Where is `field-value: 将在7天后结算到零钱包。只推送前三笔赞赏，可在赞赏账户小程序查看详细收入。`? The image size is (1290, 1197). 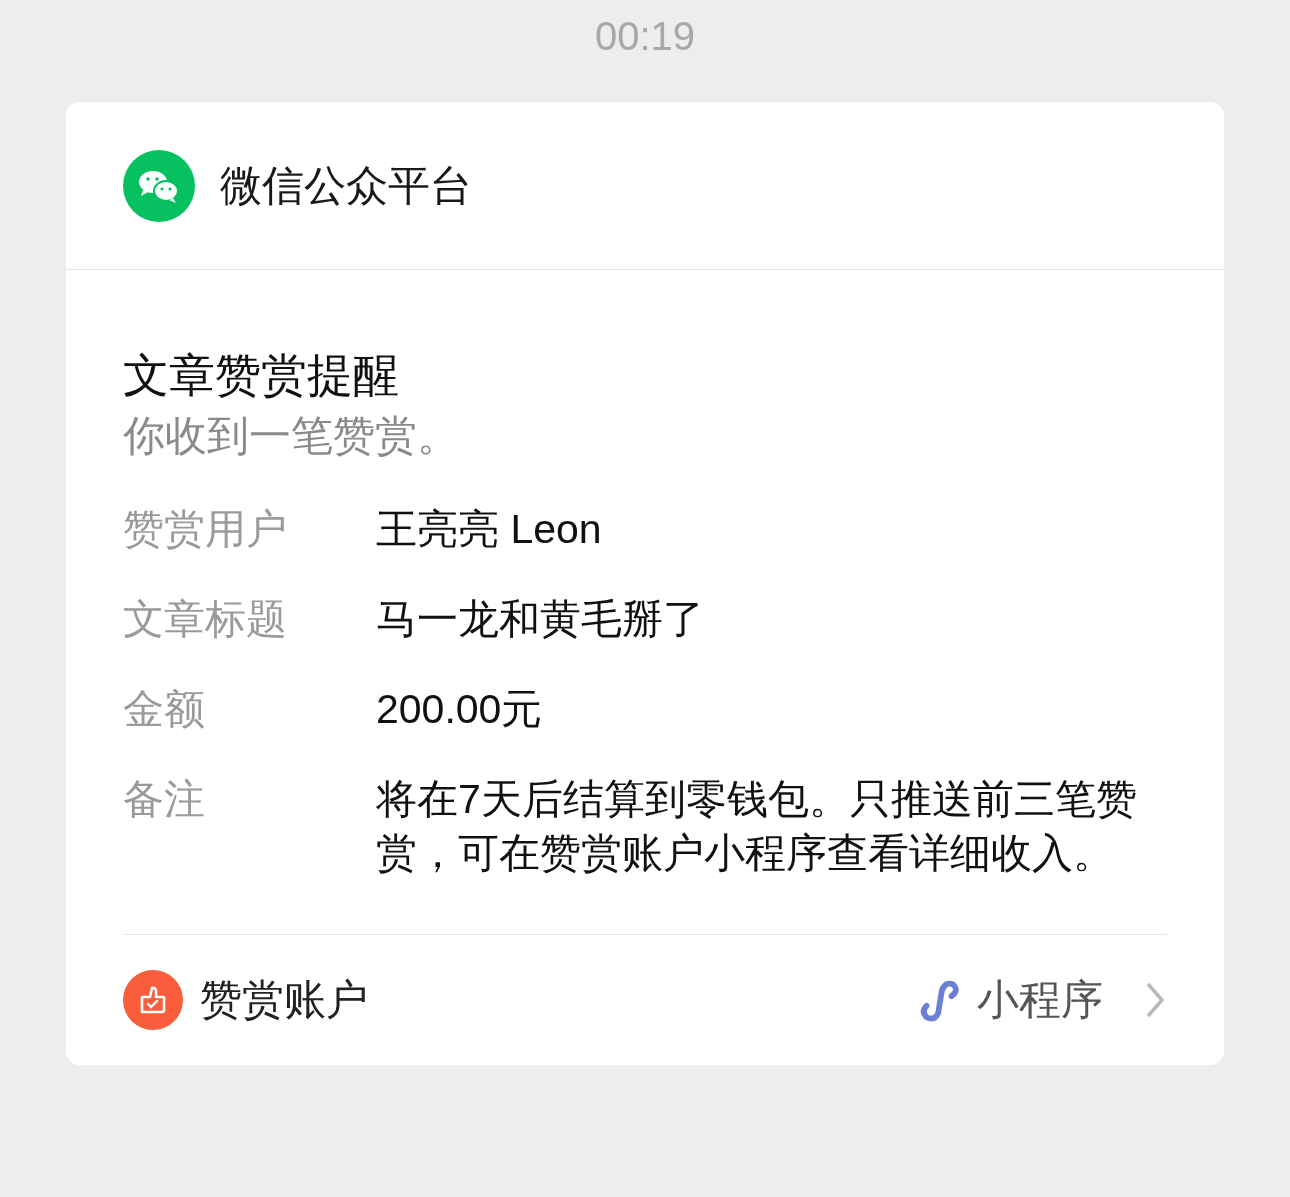
field-value: 将在7天后结算到零钱包。只推送前三笔赞赏，可在赞赏账户小程序查看详细收入。 is located at coordinates (757, 826).